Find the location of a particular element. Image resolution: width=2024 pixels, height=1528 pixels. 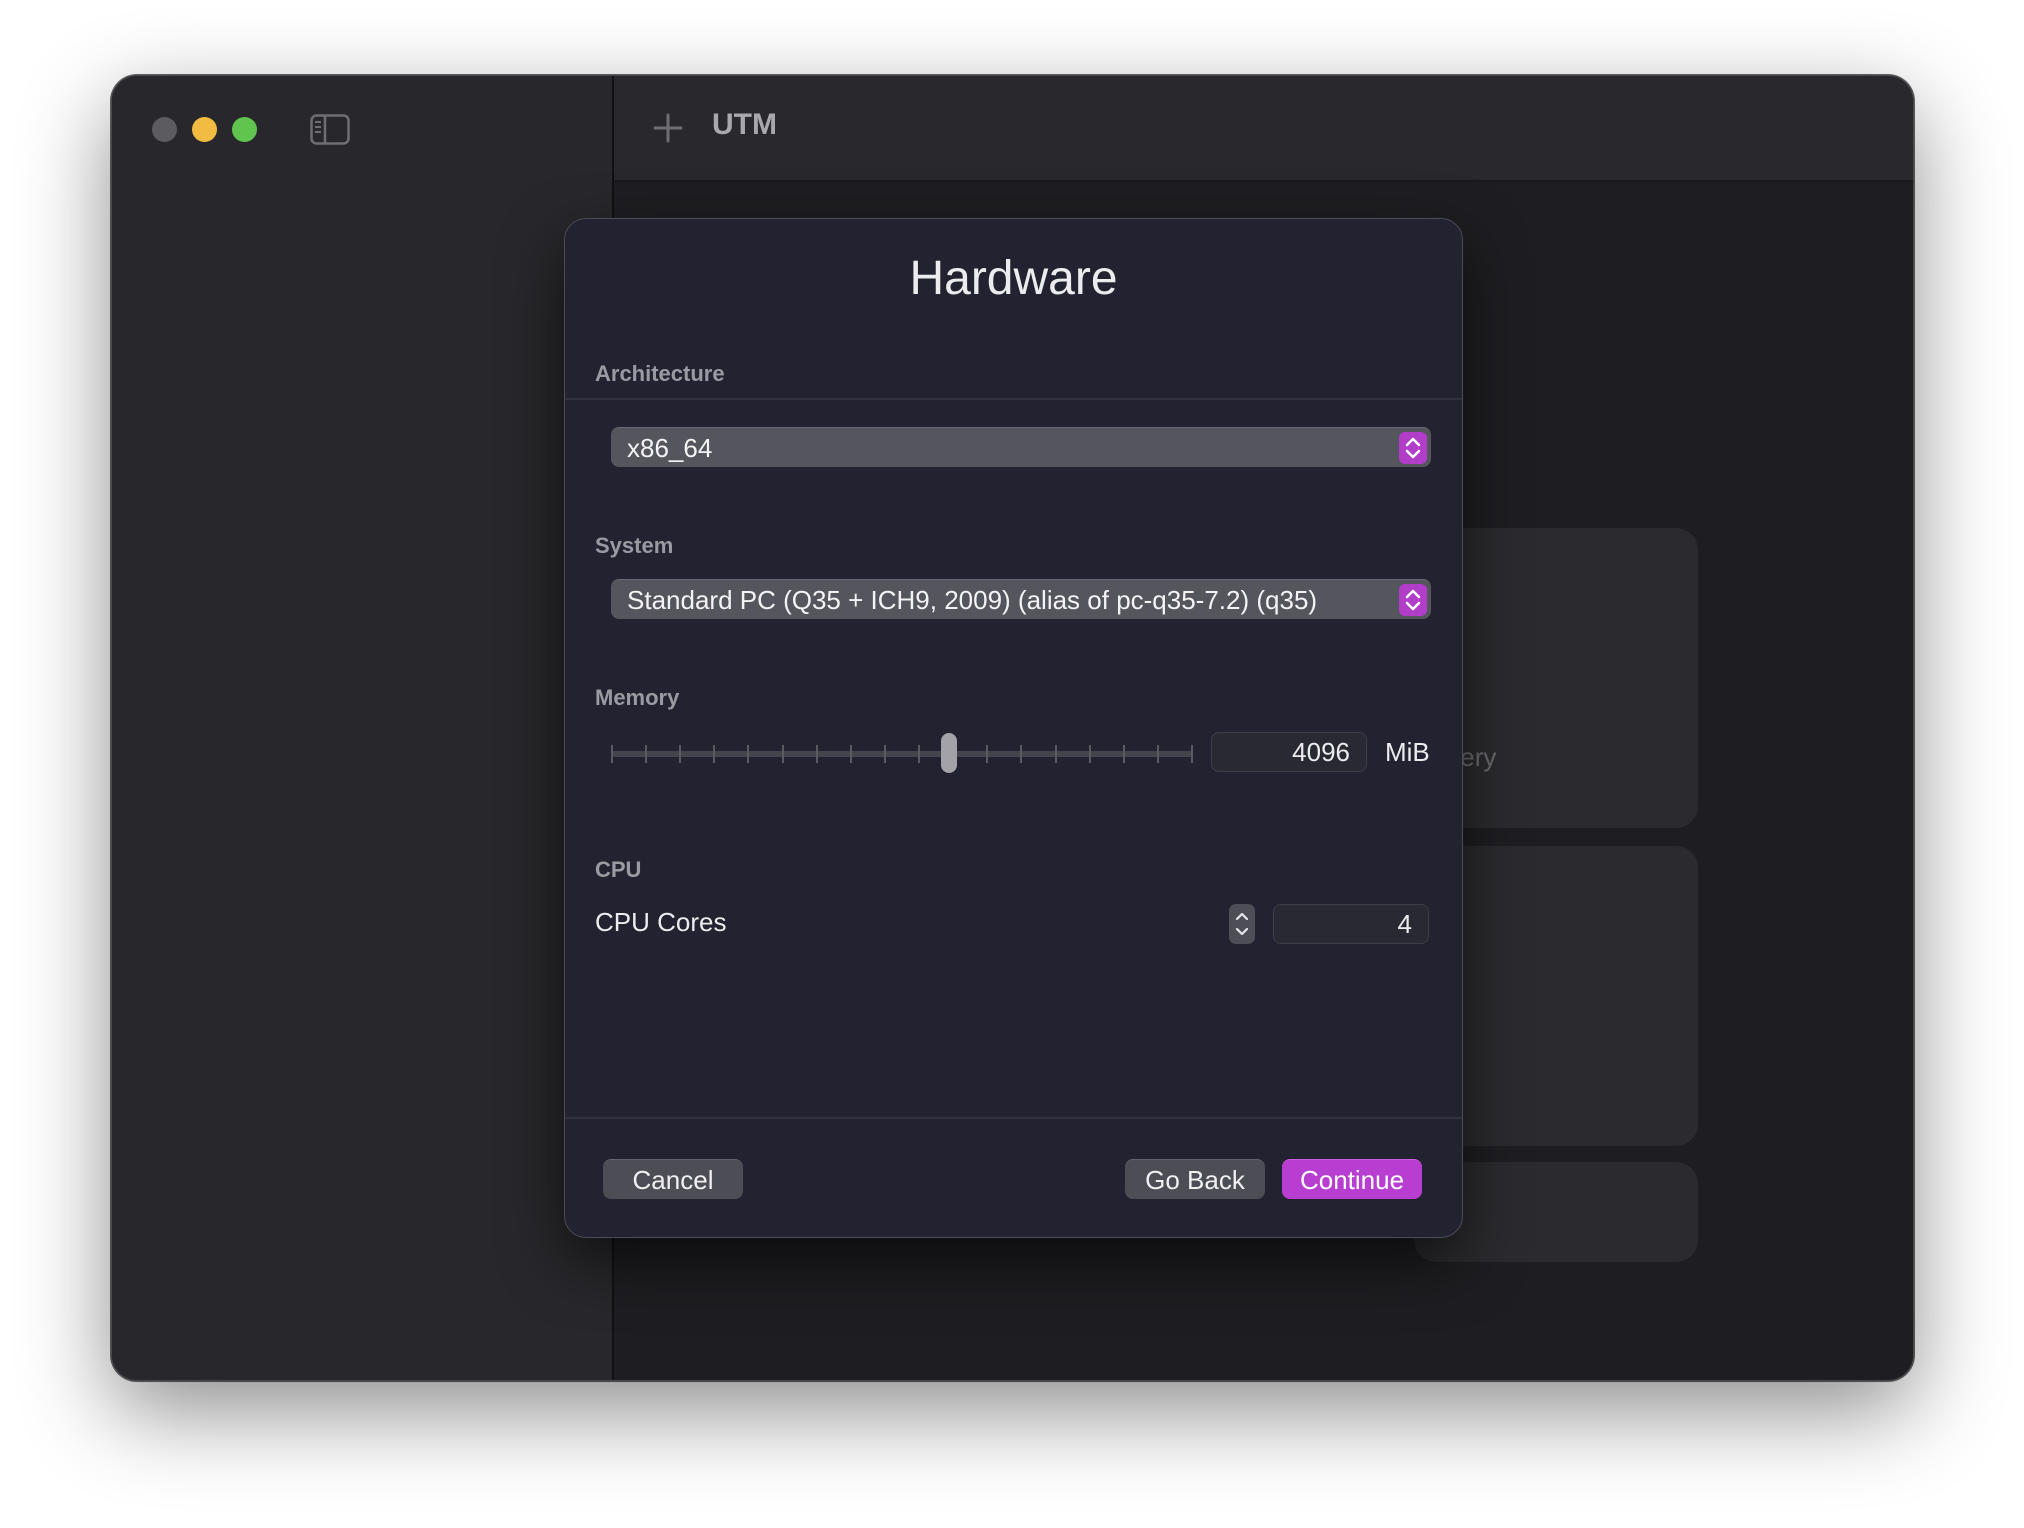

window-minimize-button is located at coordinates (204, 129).